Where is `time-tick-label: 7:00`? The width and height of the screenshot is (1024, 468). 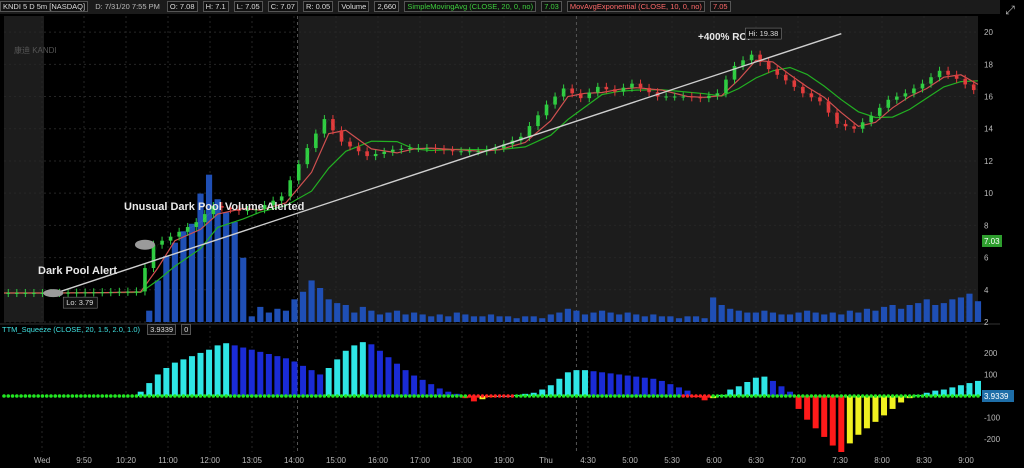
time-tick-label: 7:00 is located at coordinates (798, 460).